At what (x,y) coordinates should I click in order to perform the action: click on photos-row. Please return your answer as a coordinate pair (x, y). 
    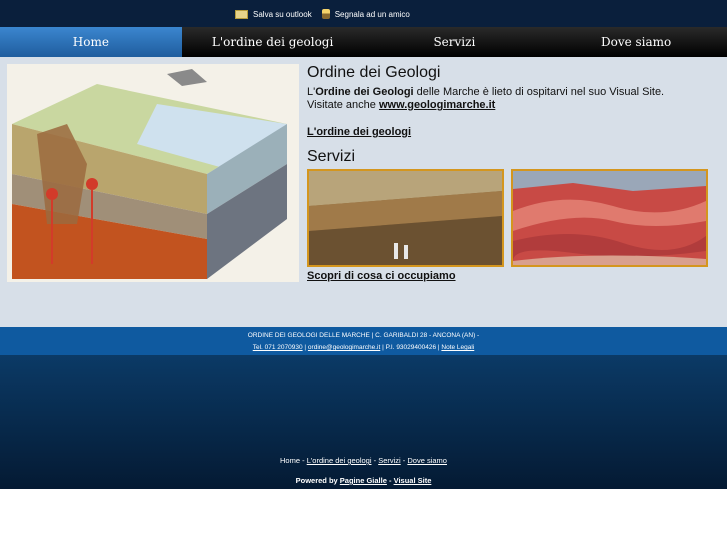
    Looking at the image, I should click on (512, 218).